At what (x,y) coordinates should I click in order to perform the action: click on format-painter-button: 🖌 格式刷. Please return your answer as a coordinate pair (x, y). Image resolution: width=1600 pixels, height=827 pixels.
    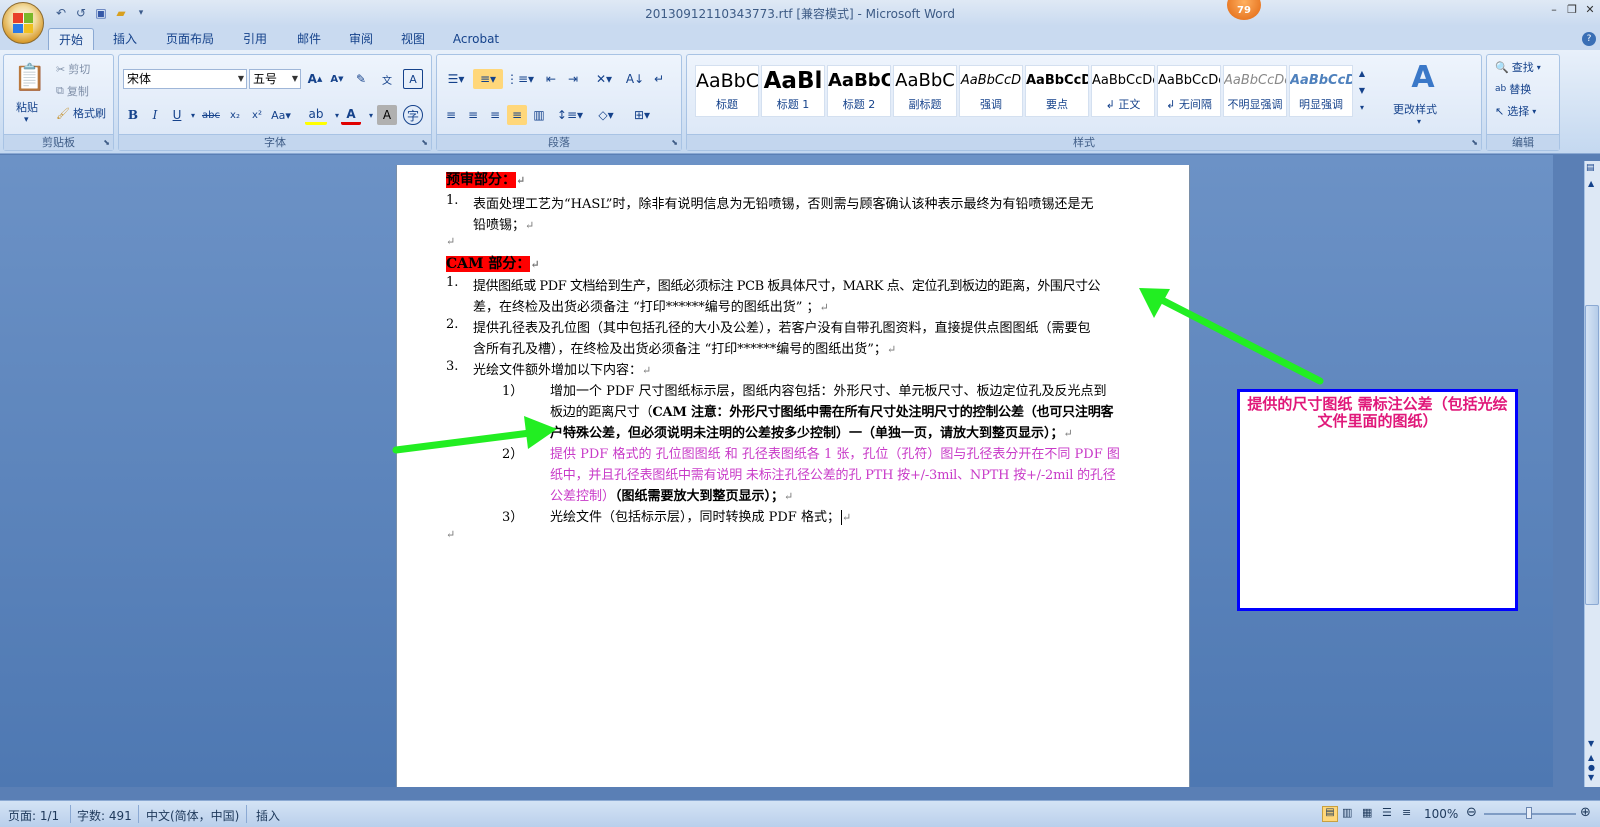
    Looking at the image, I should click on (81, 113).